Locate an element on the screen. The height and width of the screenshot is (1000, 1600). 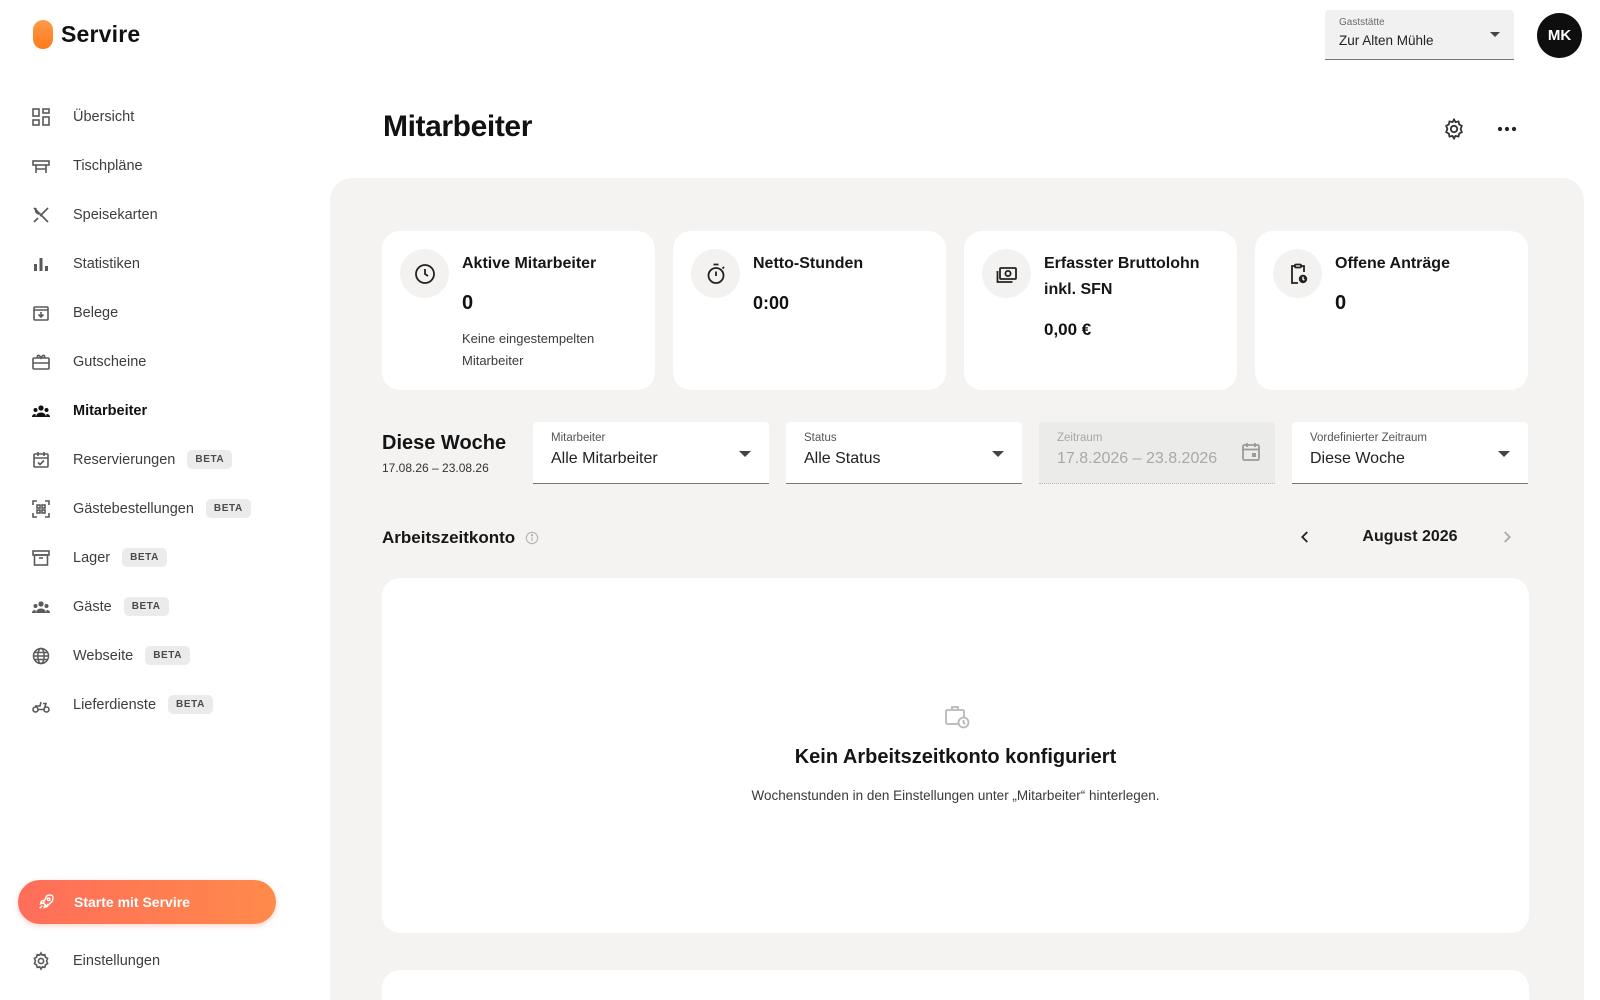
start-with-servire-button: Starte mit Servire is located at coordinates (147, 902).